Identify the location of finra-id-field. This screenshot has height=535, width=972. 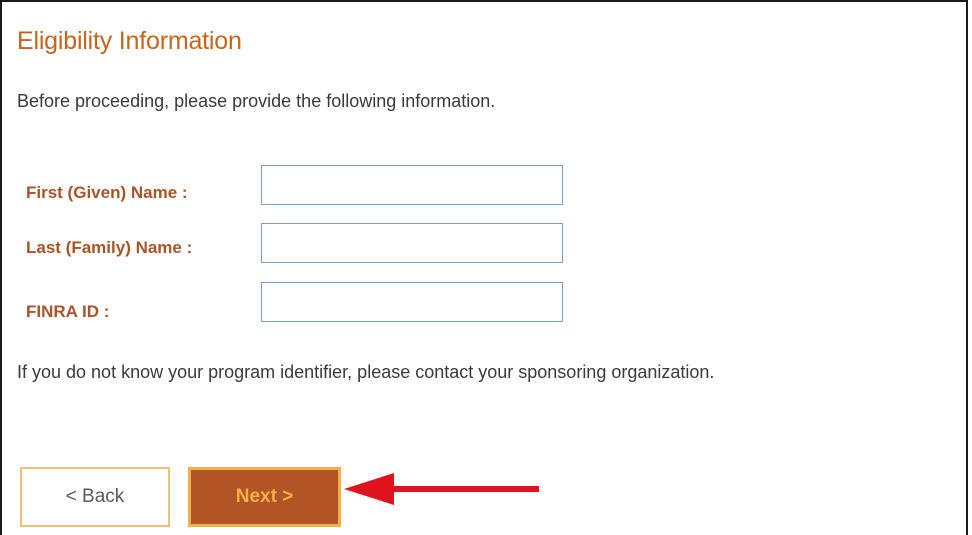
(412, 302).